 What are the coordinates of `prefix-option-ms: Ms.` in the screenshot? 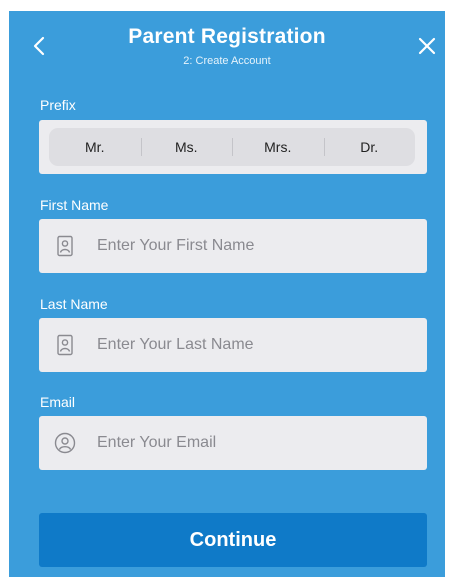 It's located at (186, 147).